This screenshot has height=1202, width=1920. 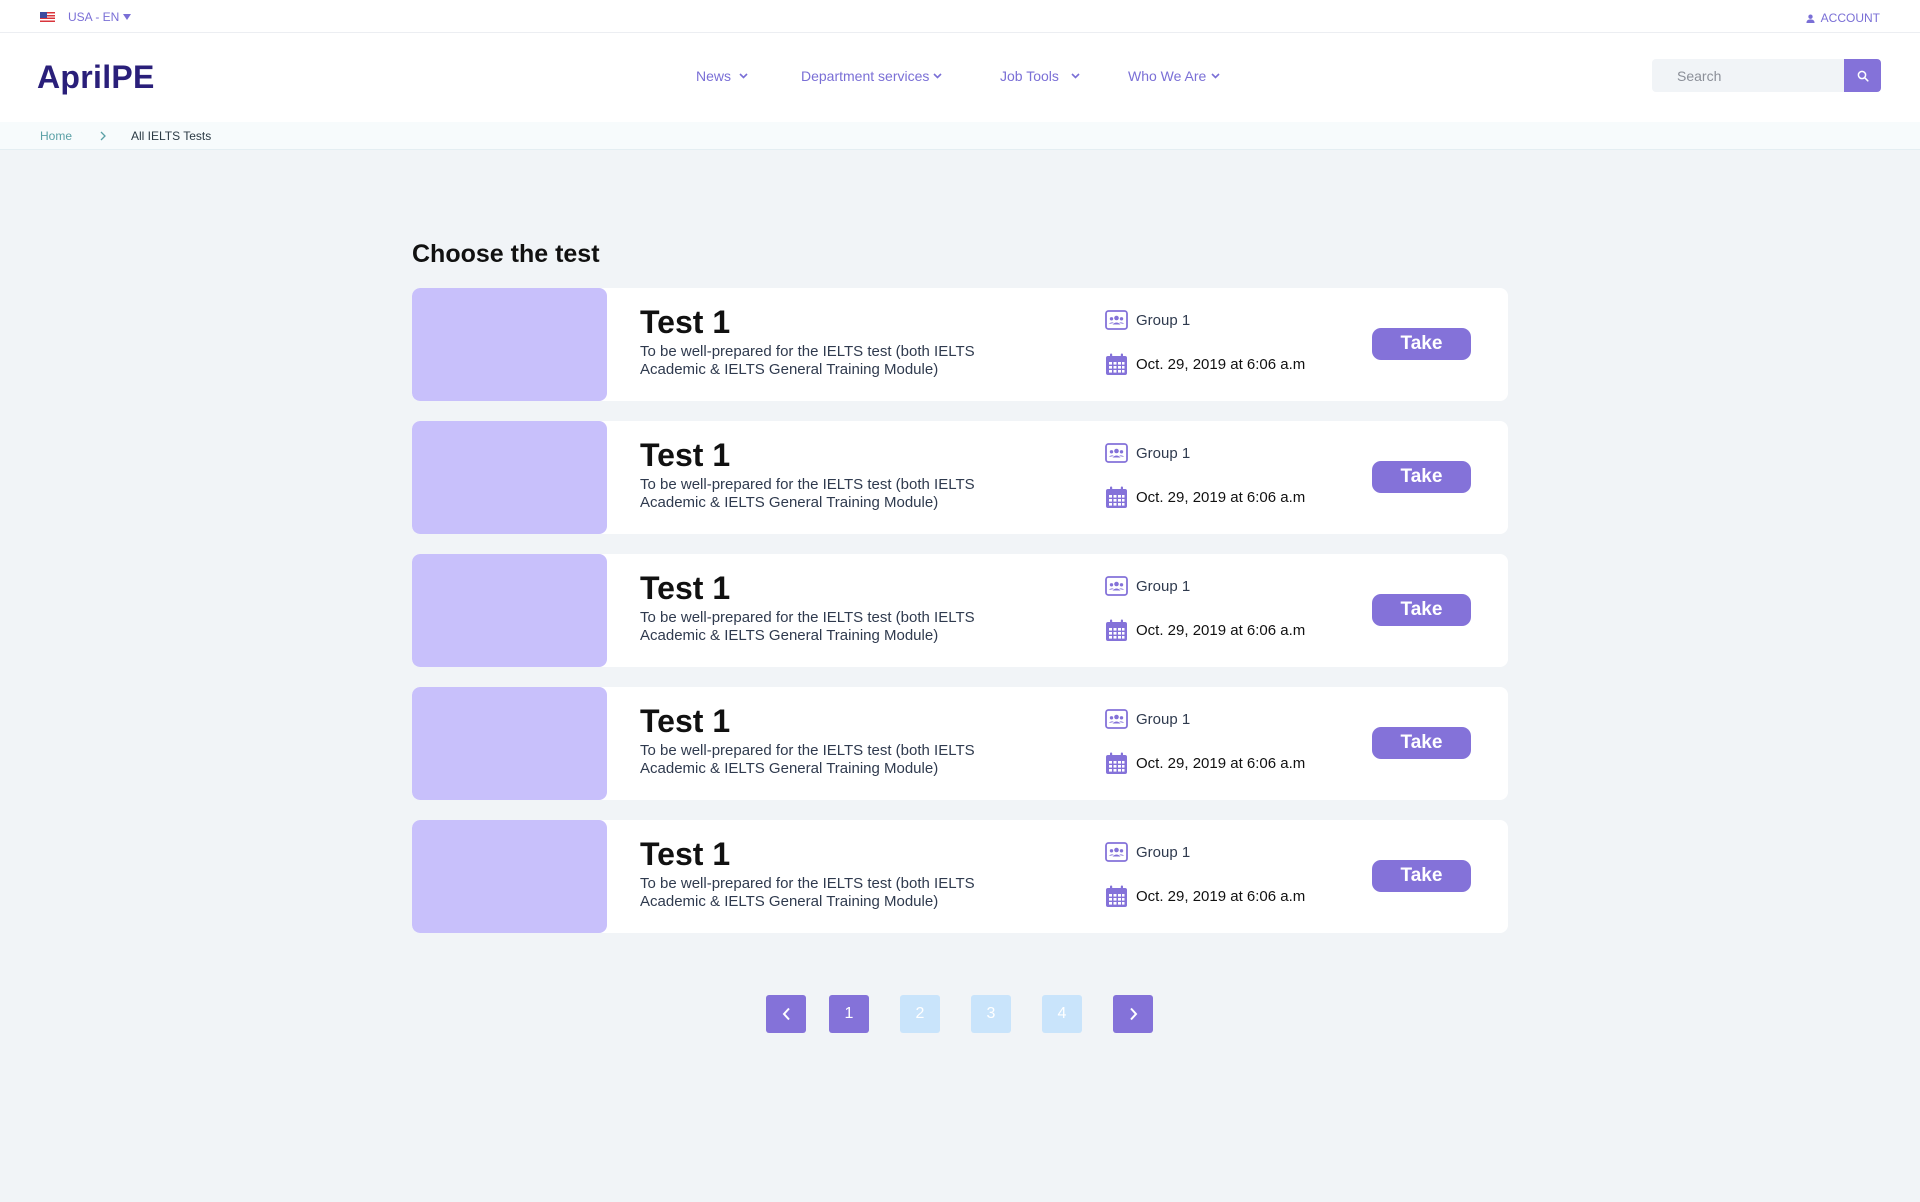 I want to click on nav-department-services: Department services, so click(x=871, y=76).